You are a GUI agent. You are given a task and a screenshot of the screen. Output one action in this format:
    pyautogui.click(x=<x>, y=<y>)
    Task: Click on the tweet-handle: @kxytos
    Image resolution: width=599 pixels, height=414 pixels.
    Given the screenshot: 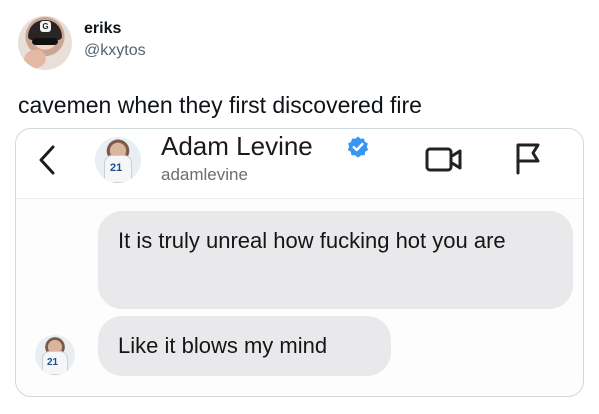 What is the action you would take?
    pyautogui.click(x=115, y=51)
    